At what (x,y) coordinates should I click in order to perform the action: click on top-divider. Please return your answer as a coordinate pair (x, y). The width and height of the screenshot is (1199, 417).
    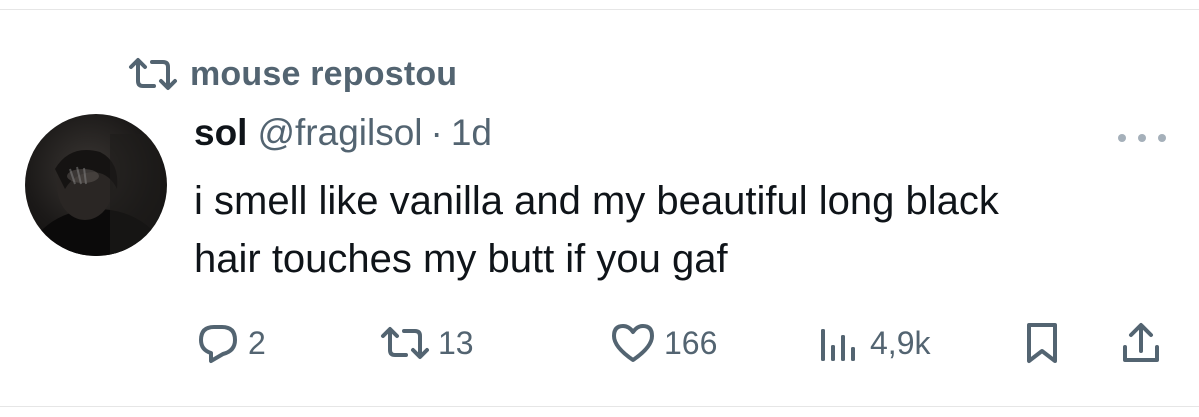
    Looking at the image, I should click on (599, 9).